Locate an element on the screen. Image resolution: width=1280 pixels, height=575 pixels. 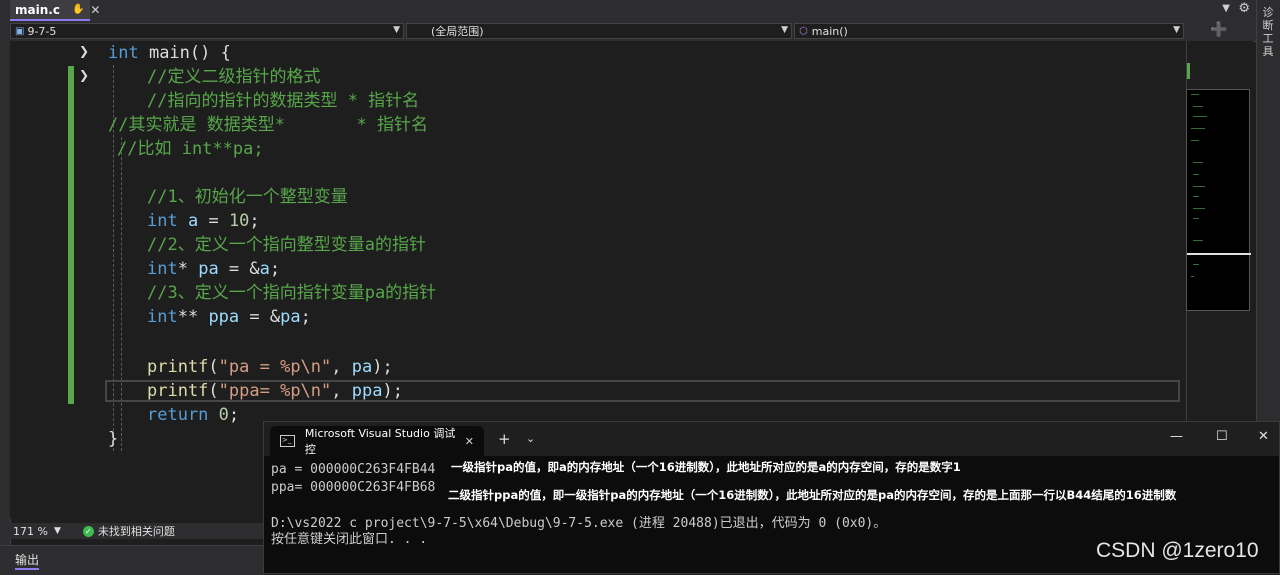
gear-icon: ⚙ is located at coordinates (1244, 8).